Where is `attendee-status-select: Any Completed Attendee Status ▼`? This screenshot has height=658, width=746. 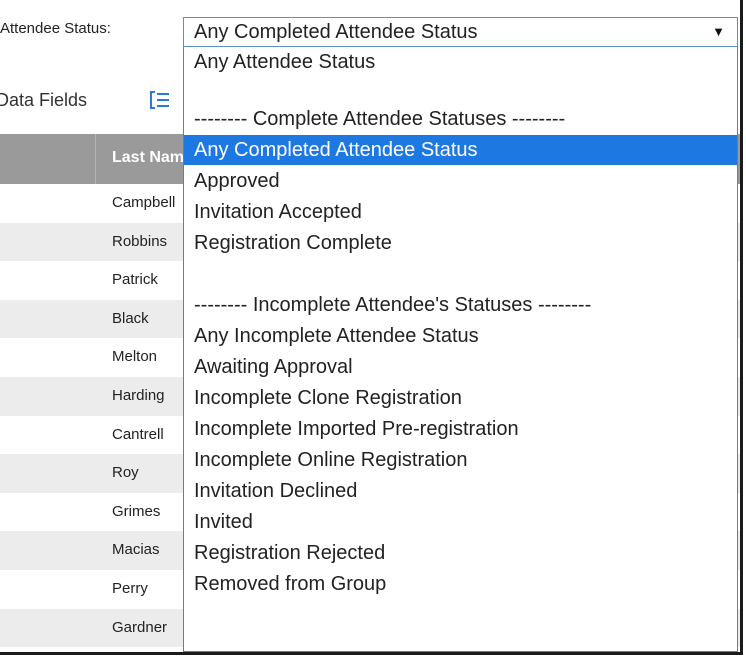 attendee-status-select: Any Completed Attendee Status ▼ is located at coordinates (460, 32).